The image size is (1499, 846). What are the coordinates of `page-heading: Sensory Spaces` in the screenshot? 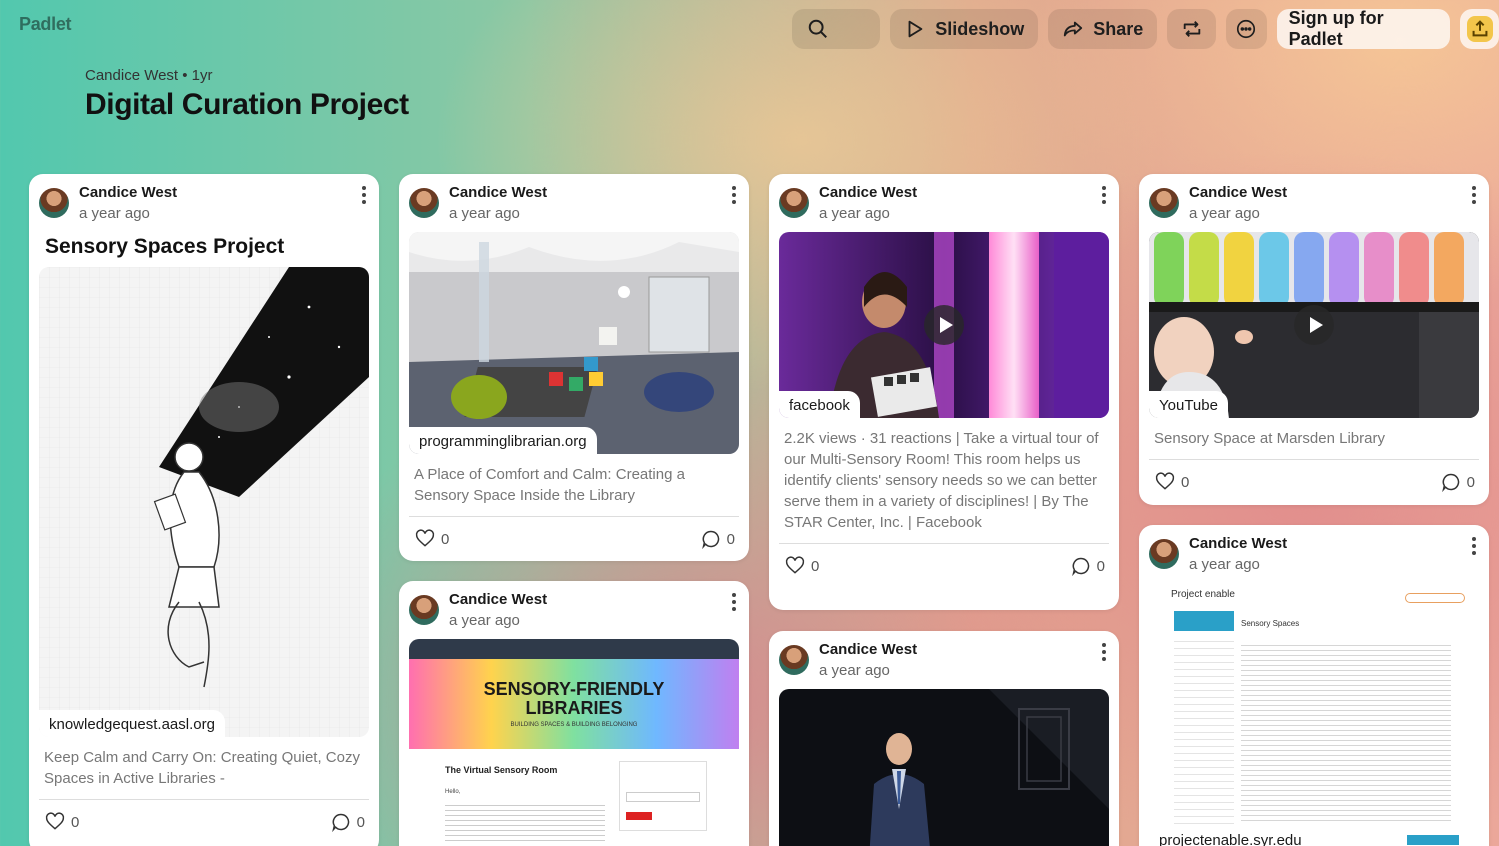 It's located at (1270, 623).